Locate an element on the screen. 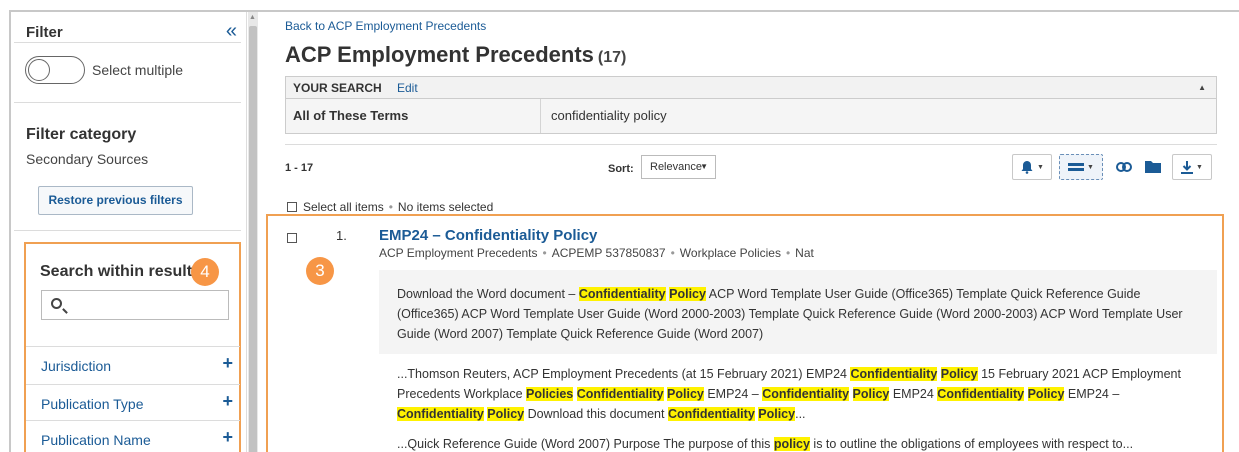  collapse-caret-icon: ▲ is located at coordinates (1202, 87).